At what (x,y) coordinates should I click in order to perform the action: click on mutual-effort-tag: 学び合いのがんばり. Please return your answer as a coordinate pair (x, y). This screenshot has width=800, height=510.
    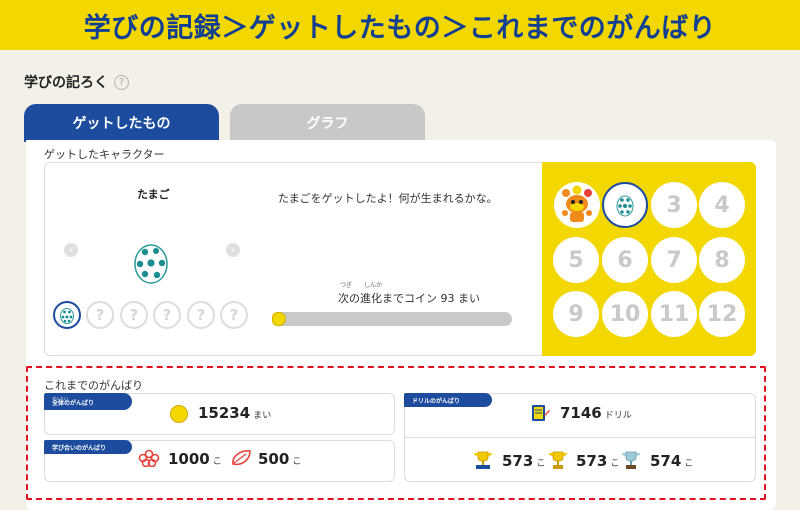
    Looking at the image, I should click on (88, 447).